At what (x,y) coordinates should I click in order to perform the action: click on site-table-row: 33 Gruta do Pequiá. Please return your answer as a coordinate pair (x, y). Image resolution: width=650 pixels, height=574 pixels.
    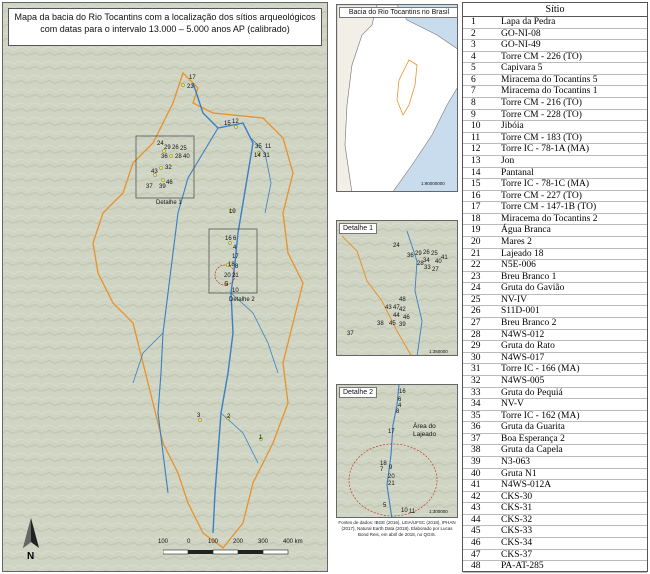
    Looking at the image, I should click on (555, 394).